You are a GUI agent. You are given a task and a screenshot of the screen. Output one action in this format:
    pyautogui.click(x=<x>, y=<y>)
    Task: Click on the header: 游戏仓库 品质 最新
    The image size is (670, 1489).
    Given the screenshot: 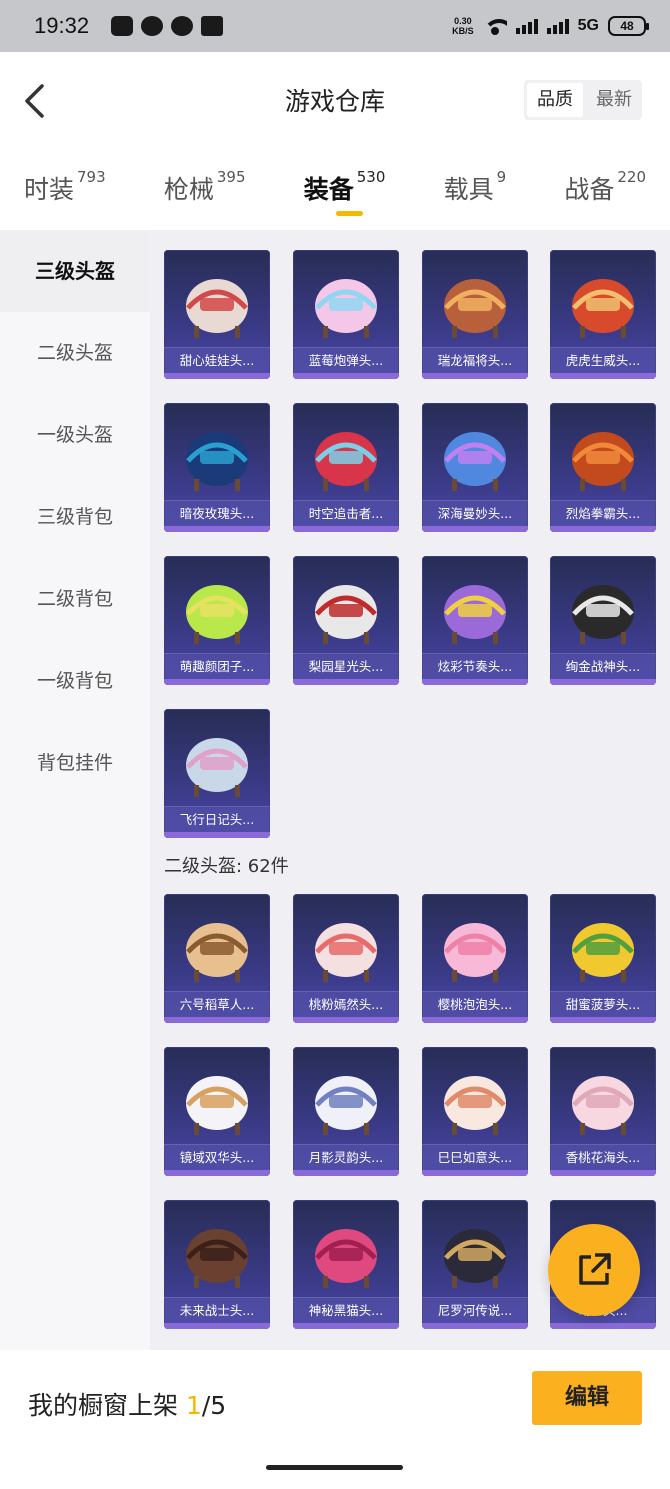 What is the action you would take?
    pyautogui.click(x=335, y=100)
    